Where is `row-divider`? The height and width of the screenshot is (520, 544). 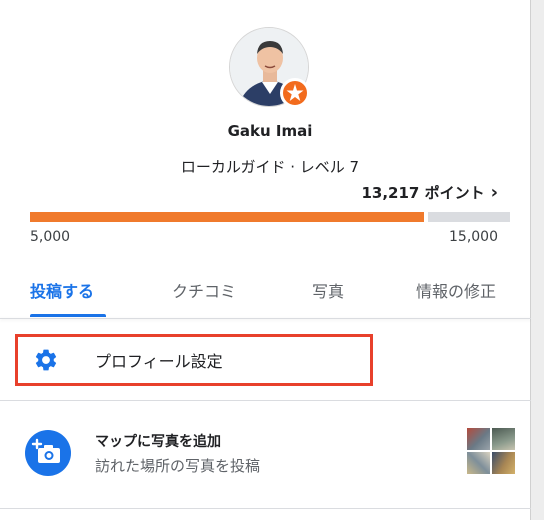
row-divider is located at coordinates (265, 400).